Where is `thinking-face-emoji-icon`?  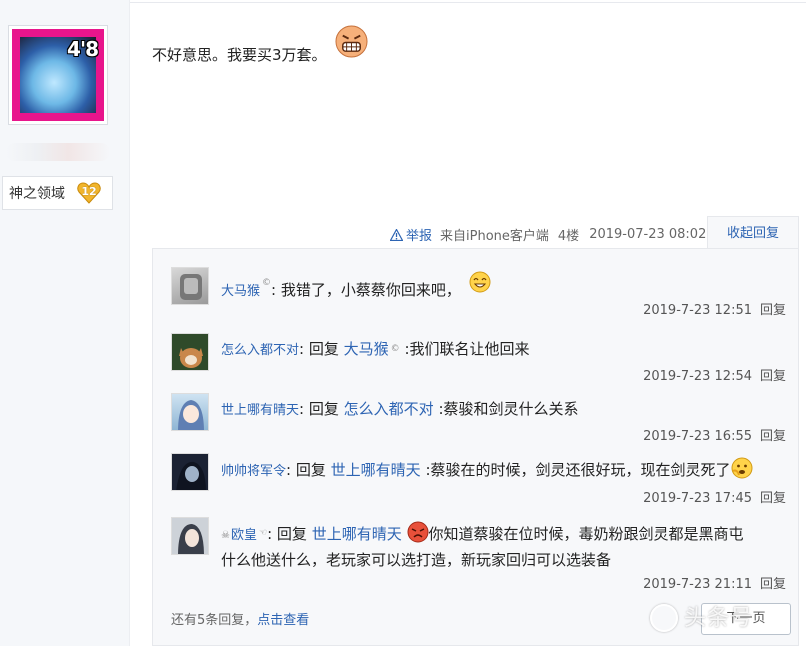 thinking-face-emoji-icon is located at coordinates (742, 468).